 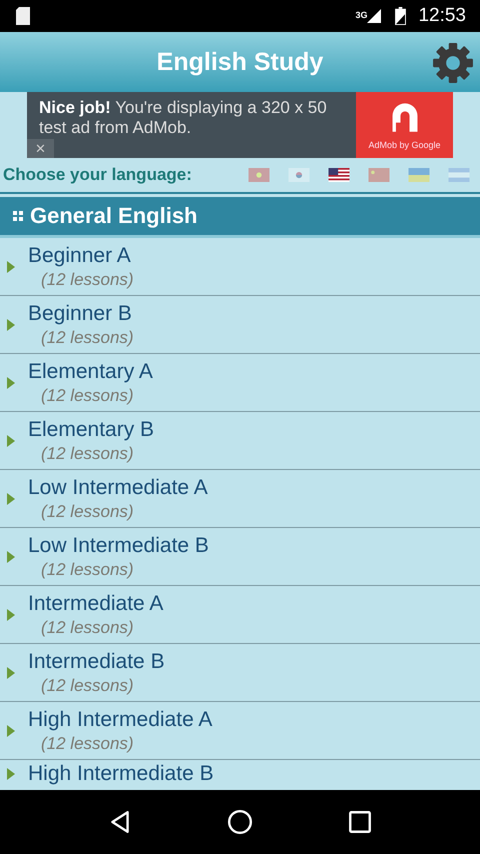 I want to click on section-title: General English, so click(x=114, y=216).